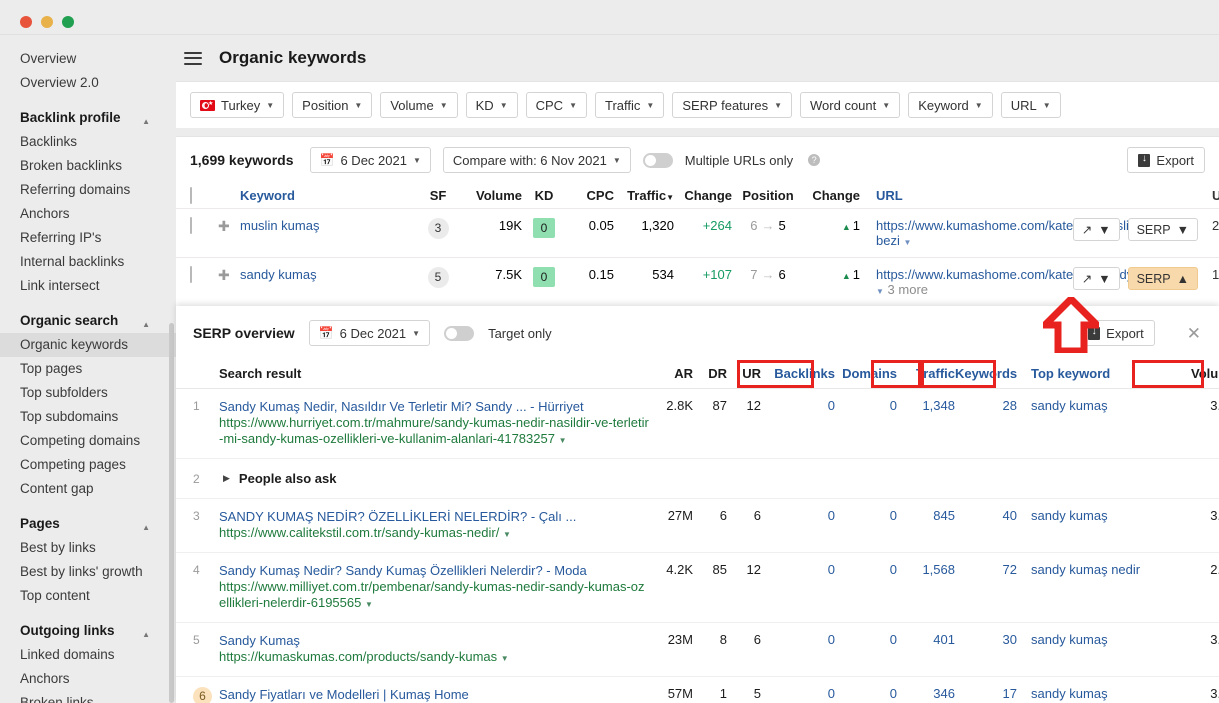 The height and width of the screenshot is (703, 1219). Describe the element at coordinates (88, 238) in the screenshot. I see `sidebar-item-referring-ip-s: Referring IP's` at that location.